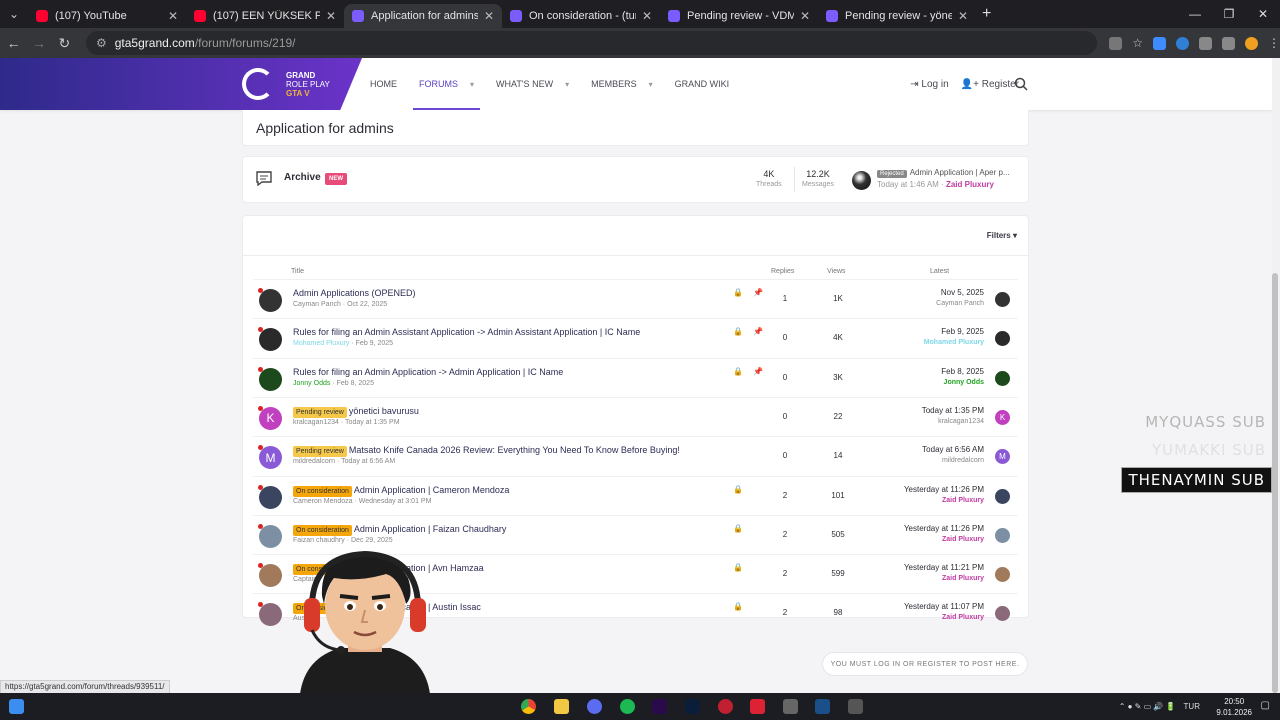  What do you see at coordinates (1205, 43) in the screenshot?
I see `puzzle-icon` at bounding box center [1205, 43].